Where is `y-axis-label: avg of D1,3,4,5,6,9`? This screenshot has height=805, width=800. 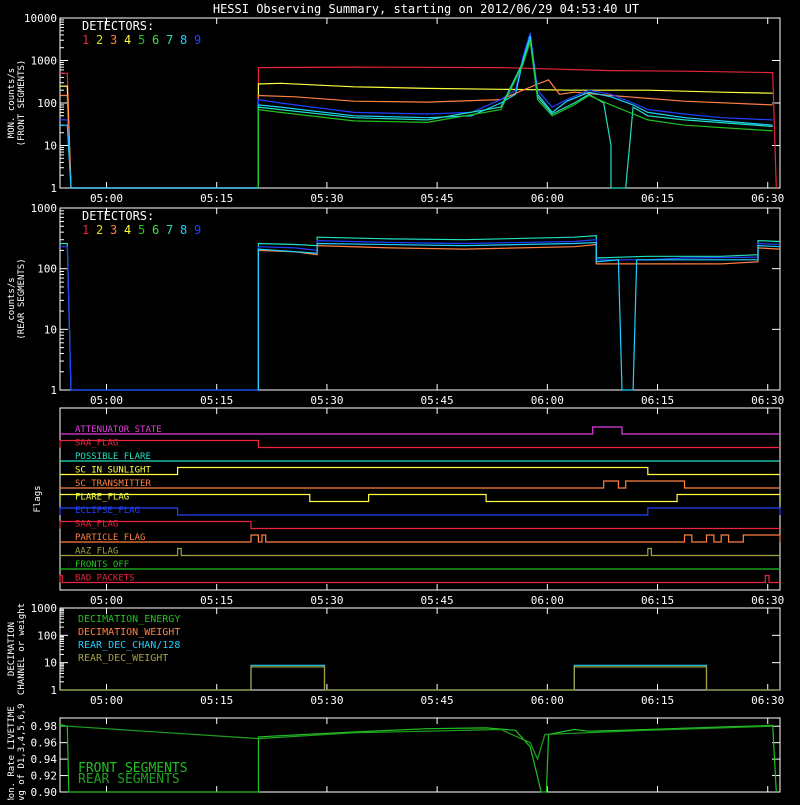 y-axis-label: avg of D1,3,4,5,6,9 is located at coordinates (22, 752).